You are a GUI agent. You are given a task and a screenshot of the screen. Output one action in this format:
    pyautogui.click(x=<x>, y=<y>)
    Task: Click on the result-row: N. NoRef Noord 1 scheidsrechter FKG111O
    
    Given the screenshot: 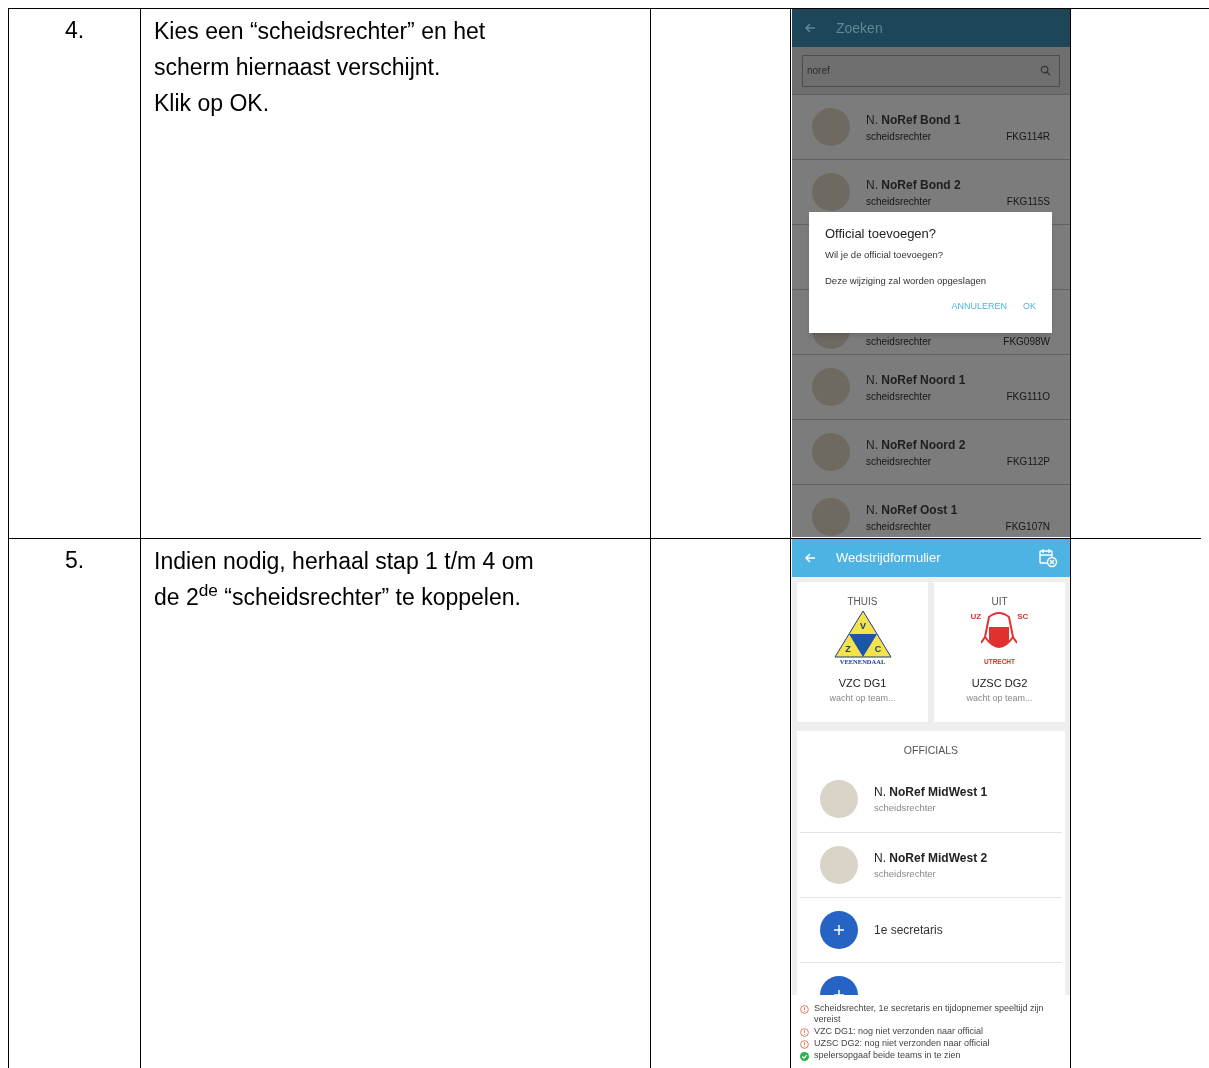 What is the action you would take?
    pyautogui.click(x=931, y=386)
    